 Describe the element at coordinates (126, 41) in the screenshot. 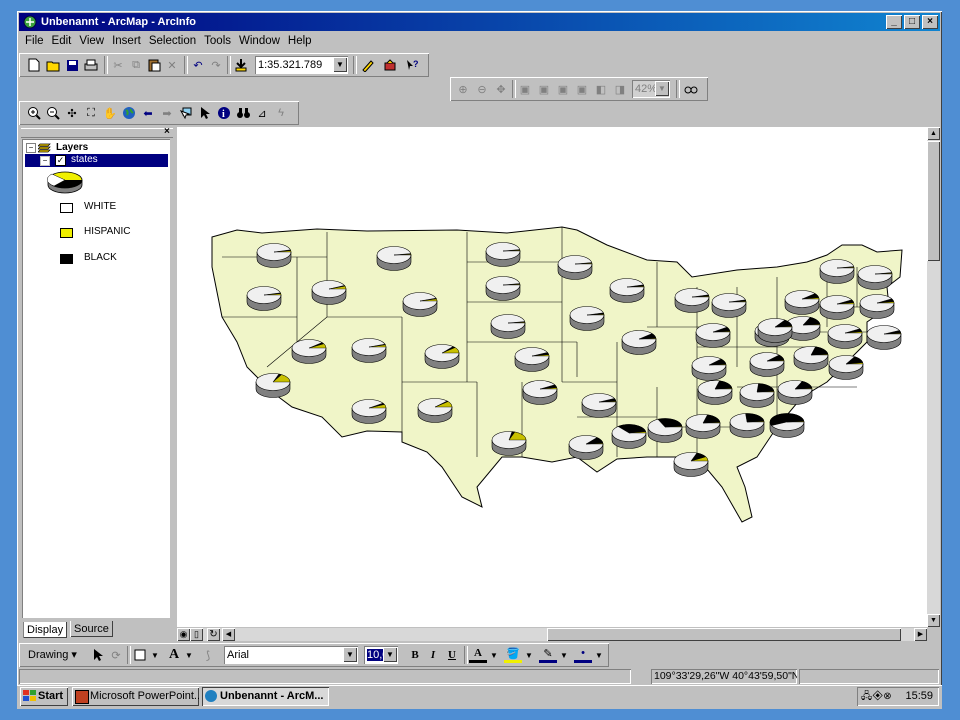

I see `menu-insert: Insert` at that location.